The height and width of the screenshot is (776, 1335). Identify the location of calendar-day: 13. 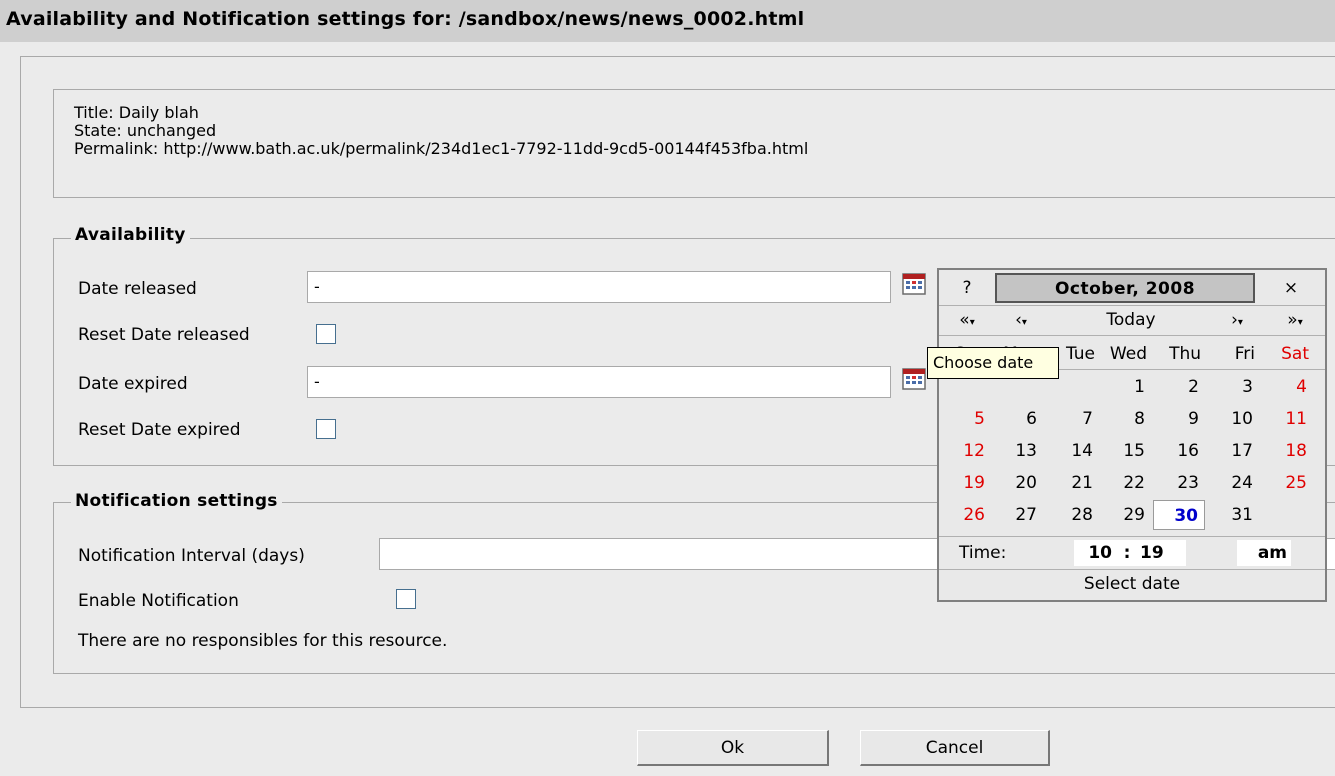
(1017, 451).